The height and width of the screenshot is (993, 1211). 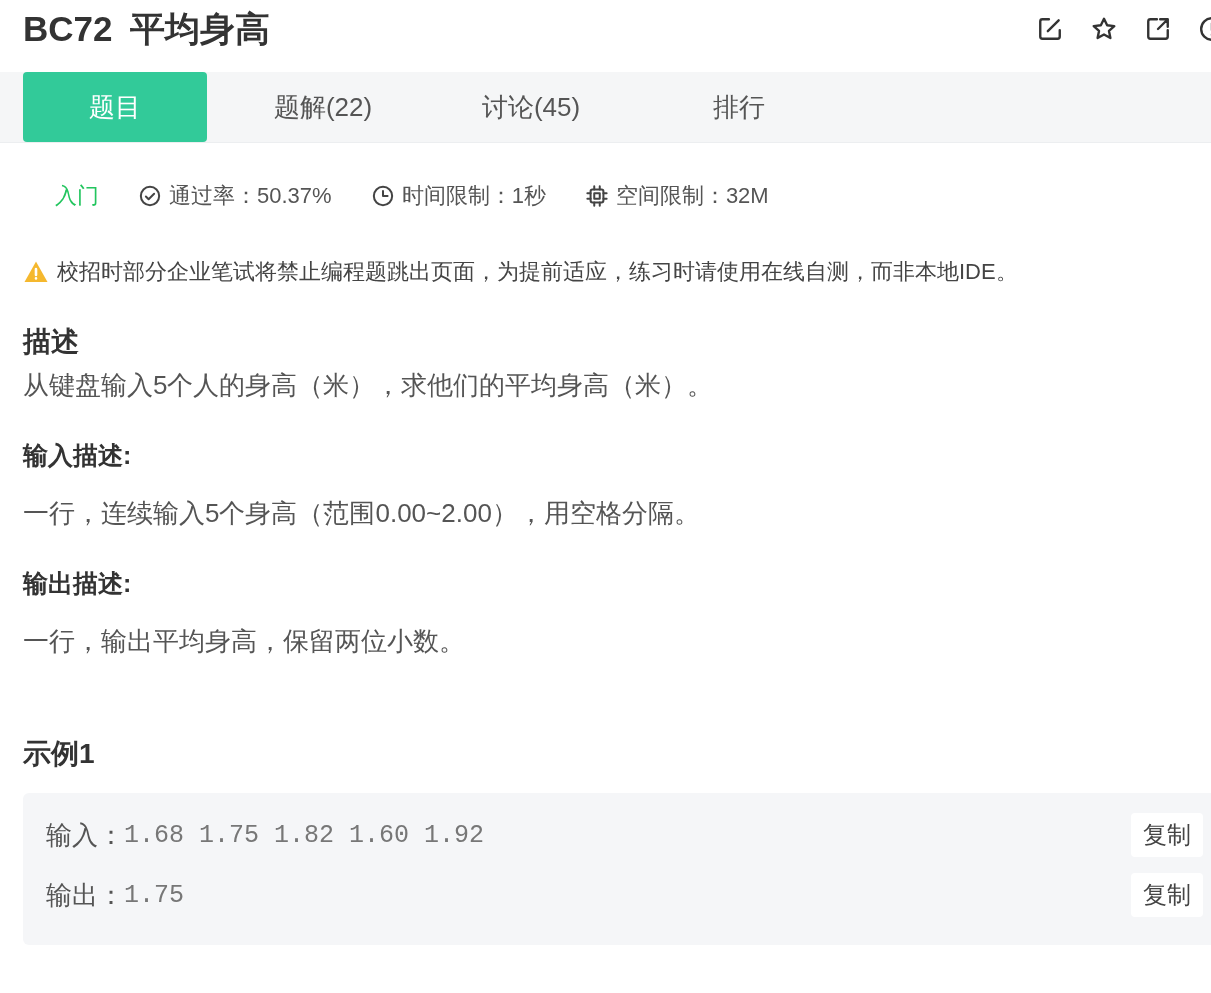 I want to click on section-text: 一行，连续输入5个身高（范围0.00~2.00），用空格分隔。, so click(x=362, y=513).